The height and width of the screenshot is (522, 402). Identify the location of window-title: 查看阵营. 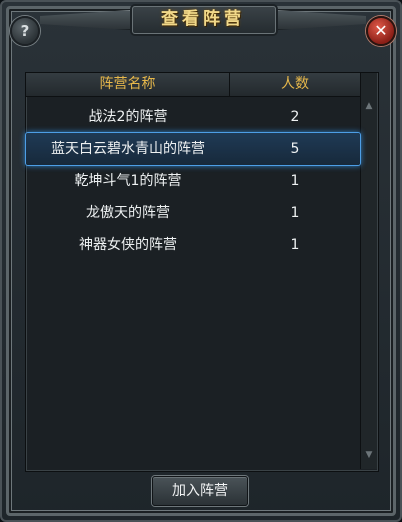
(203, 19).